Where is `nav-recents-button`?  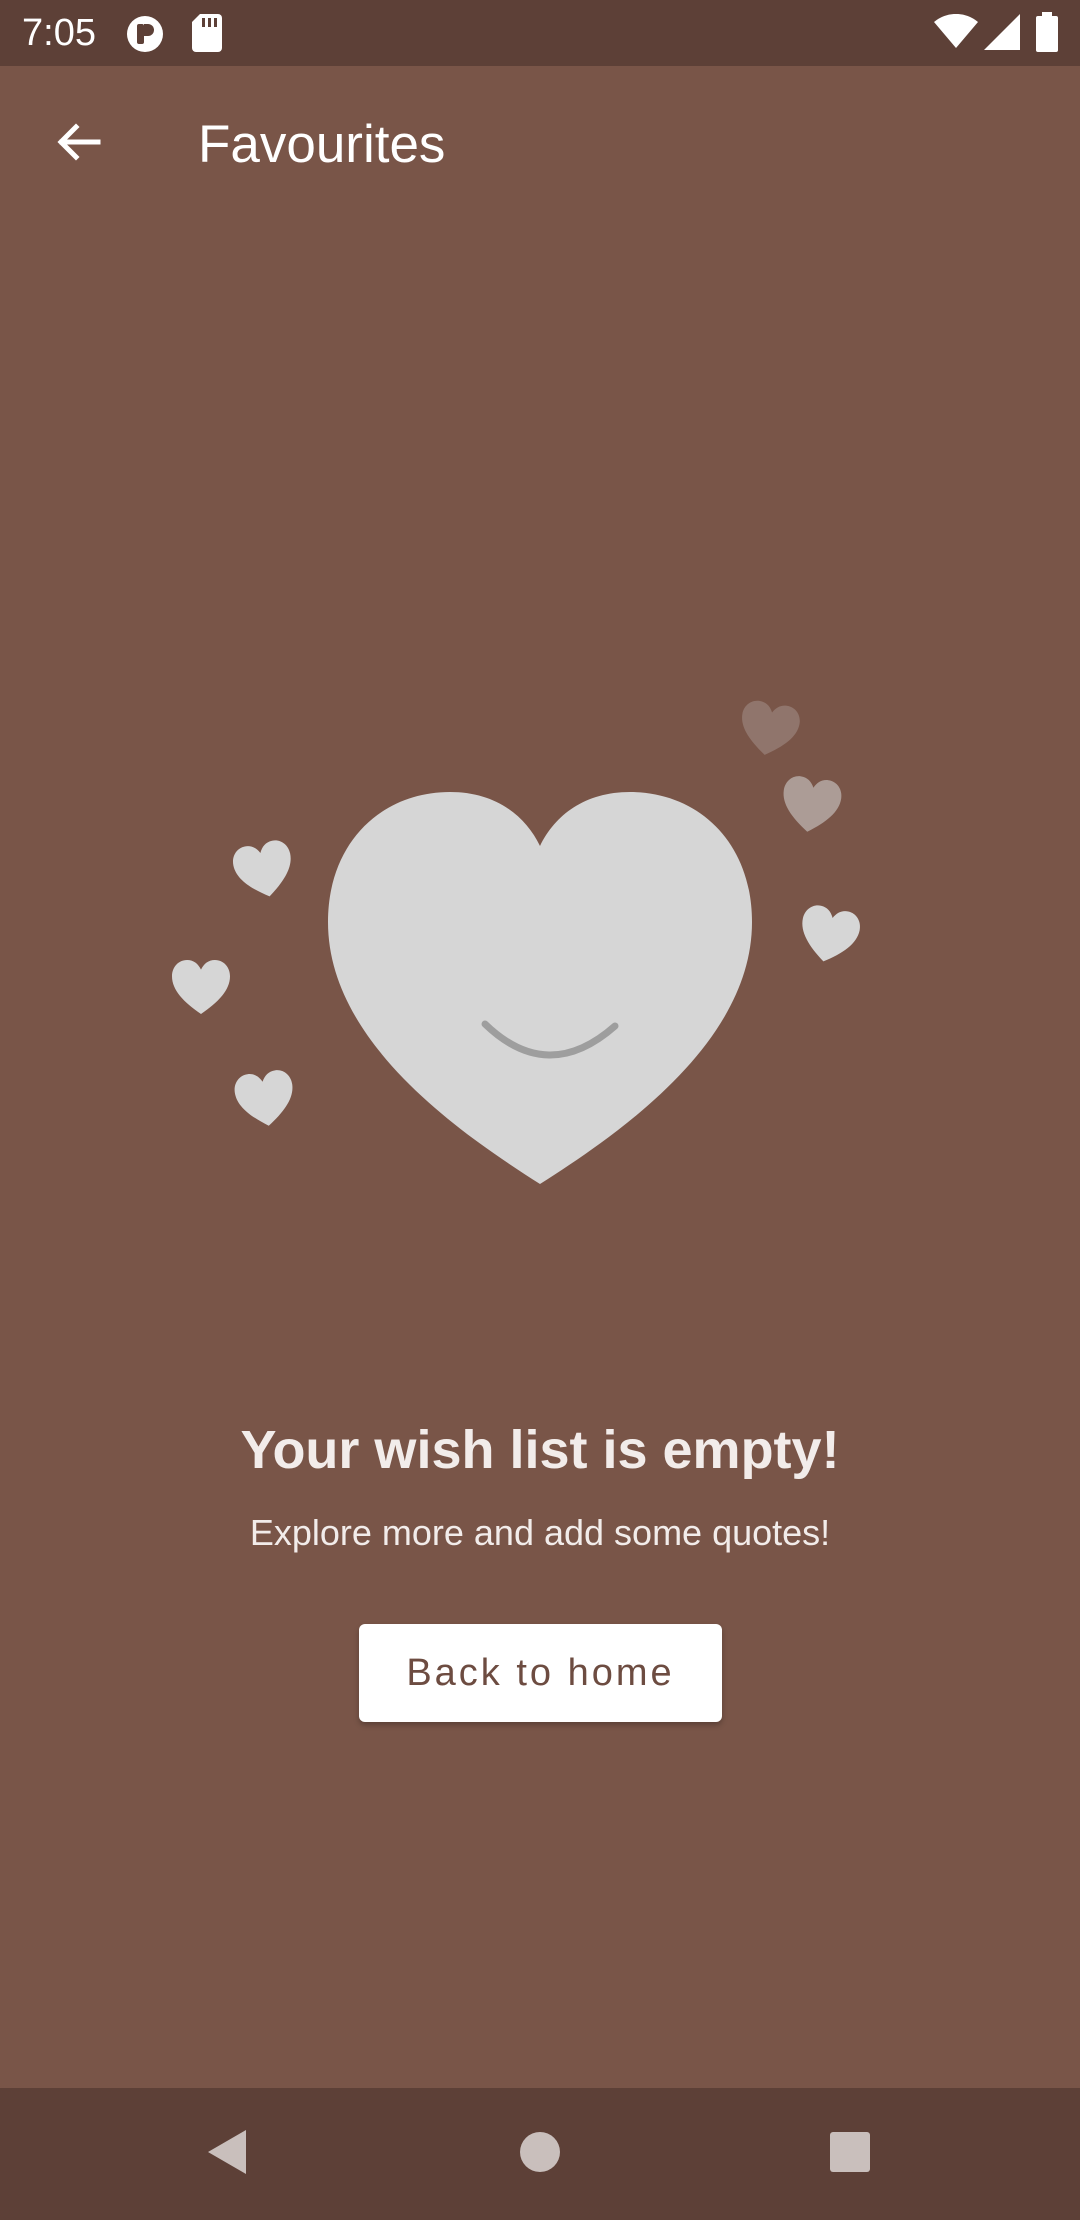 nav-recents-button is located at coordinates (850, 2154).